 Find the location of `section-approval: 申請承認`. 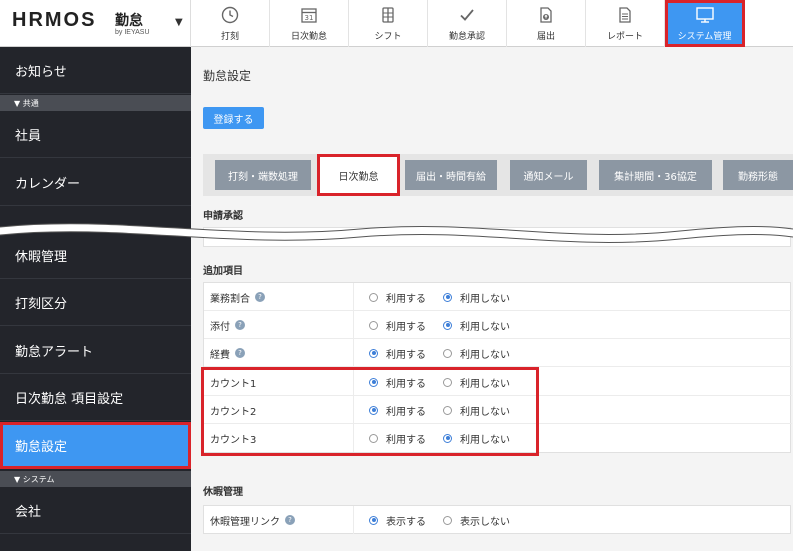

section-approval: 申請承認 is located at coordinates (223, 216).